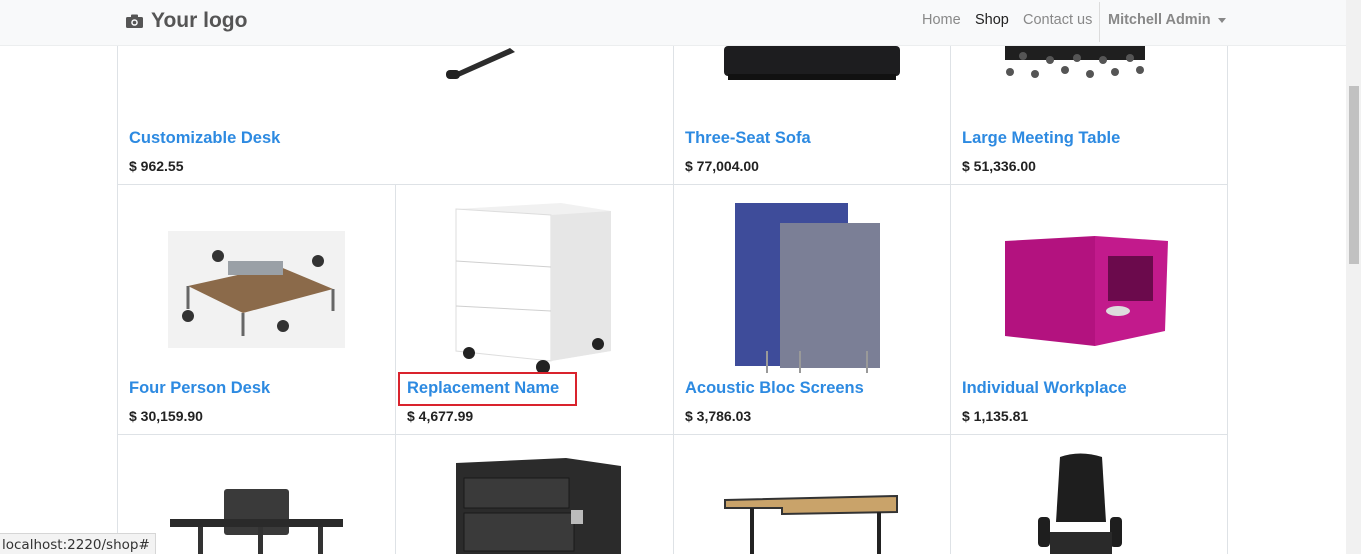 Image resolution: width=1361 pixels, height=554 pixels. I want to click on product-name: Customizable Desk, so click(204, 138).